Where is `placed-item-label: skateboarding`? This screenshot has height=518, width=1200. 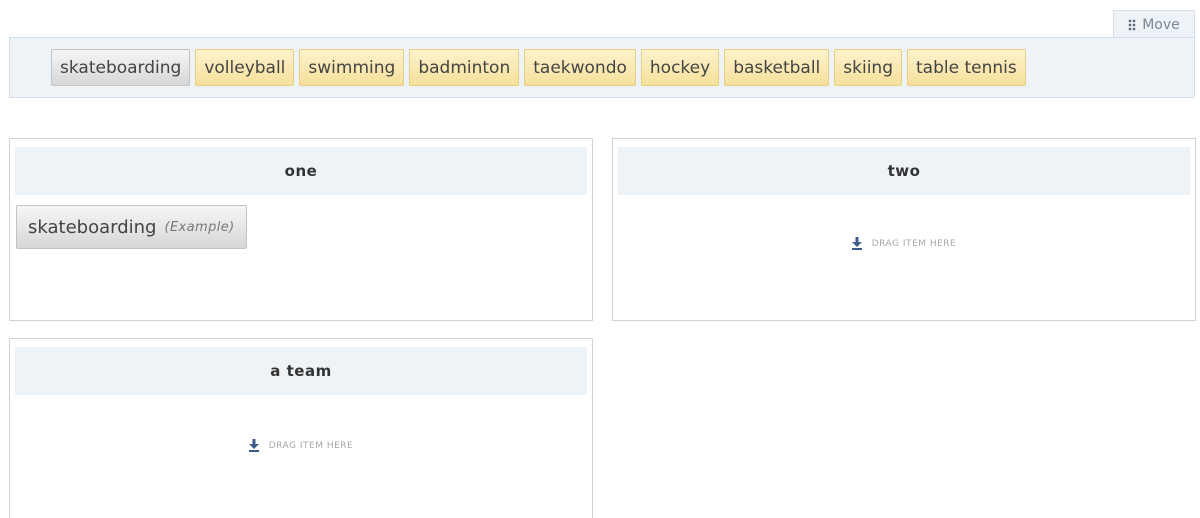
placed-item-label: skateboarding is located at coordinates (92, 227).